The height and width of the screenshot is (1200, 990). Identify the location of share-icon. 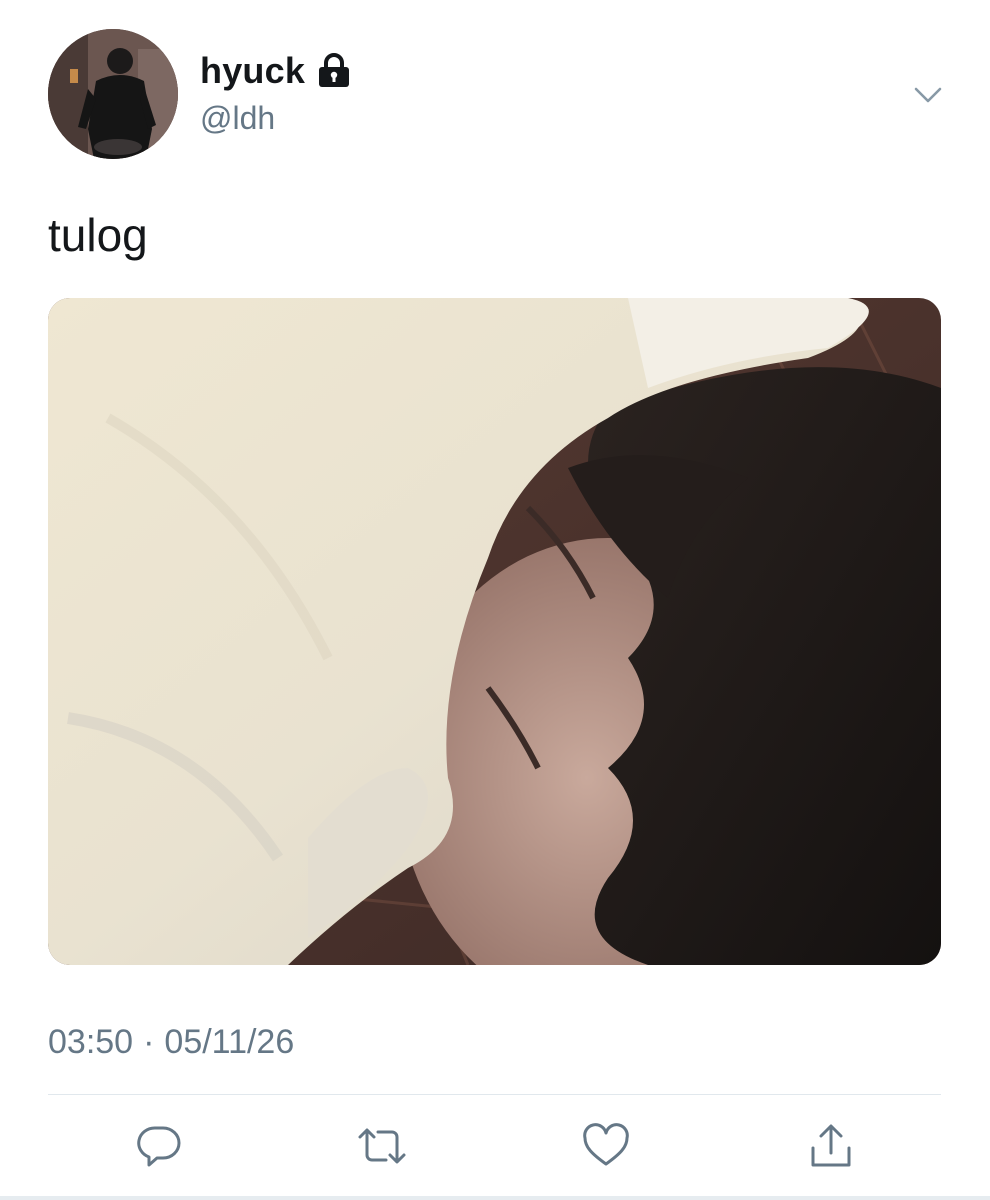
(831, 1145).